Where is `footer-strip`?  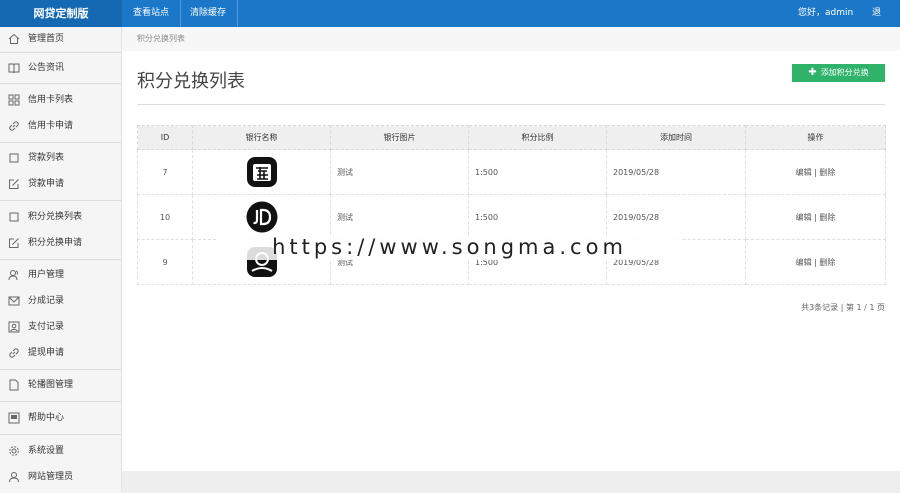 footer-strip is located at coordinates (511, 482).